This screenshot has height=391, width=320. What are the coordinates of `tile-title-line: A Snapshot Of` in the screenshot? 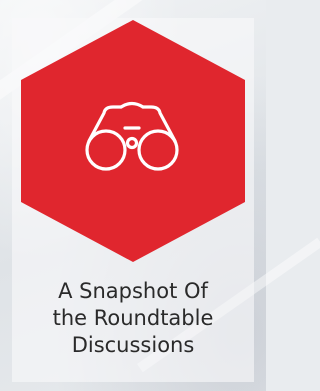 It's located at (133, 291).